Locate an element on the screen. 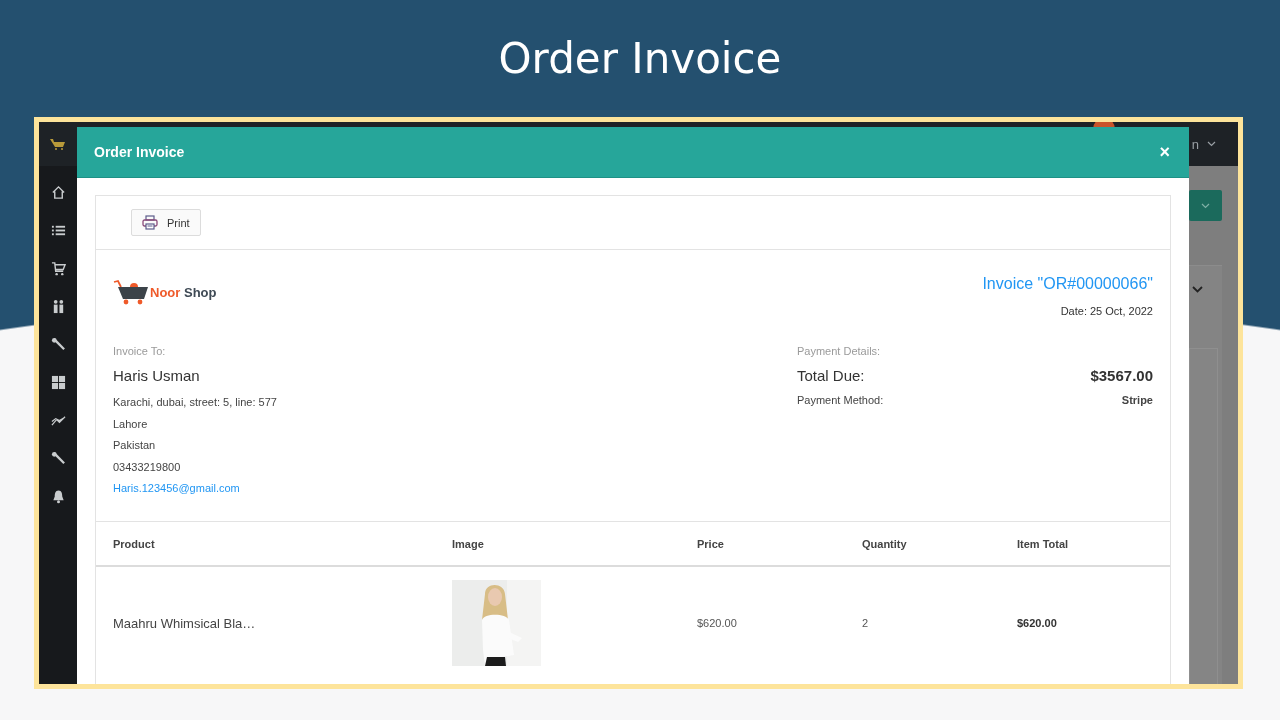  table-cell-text: 2 is located at coordinates (866, 623).